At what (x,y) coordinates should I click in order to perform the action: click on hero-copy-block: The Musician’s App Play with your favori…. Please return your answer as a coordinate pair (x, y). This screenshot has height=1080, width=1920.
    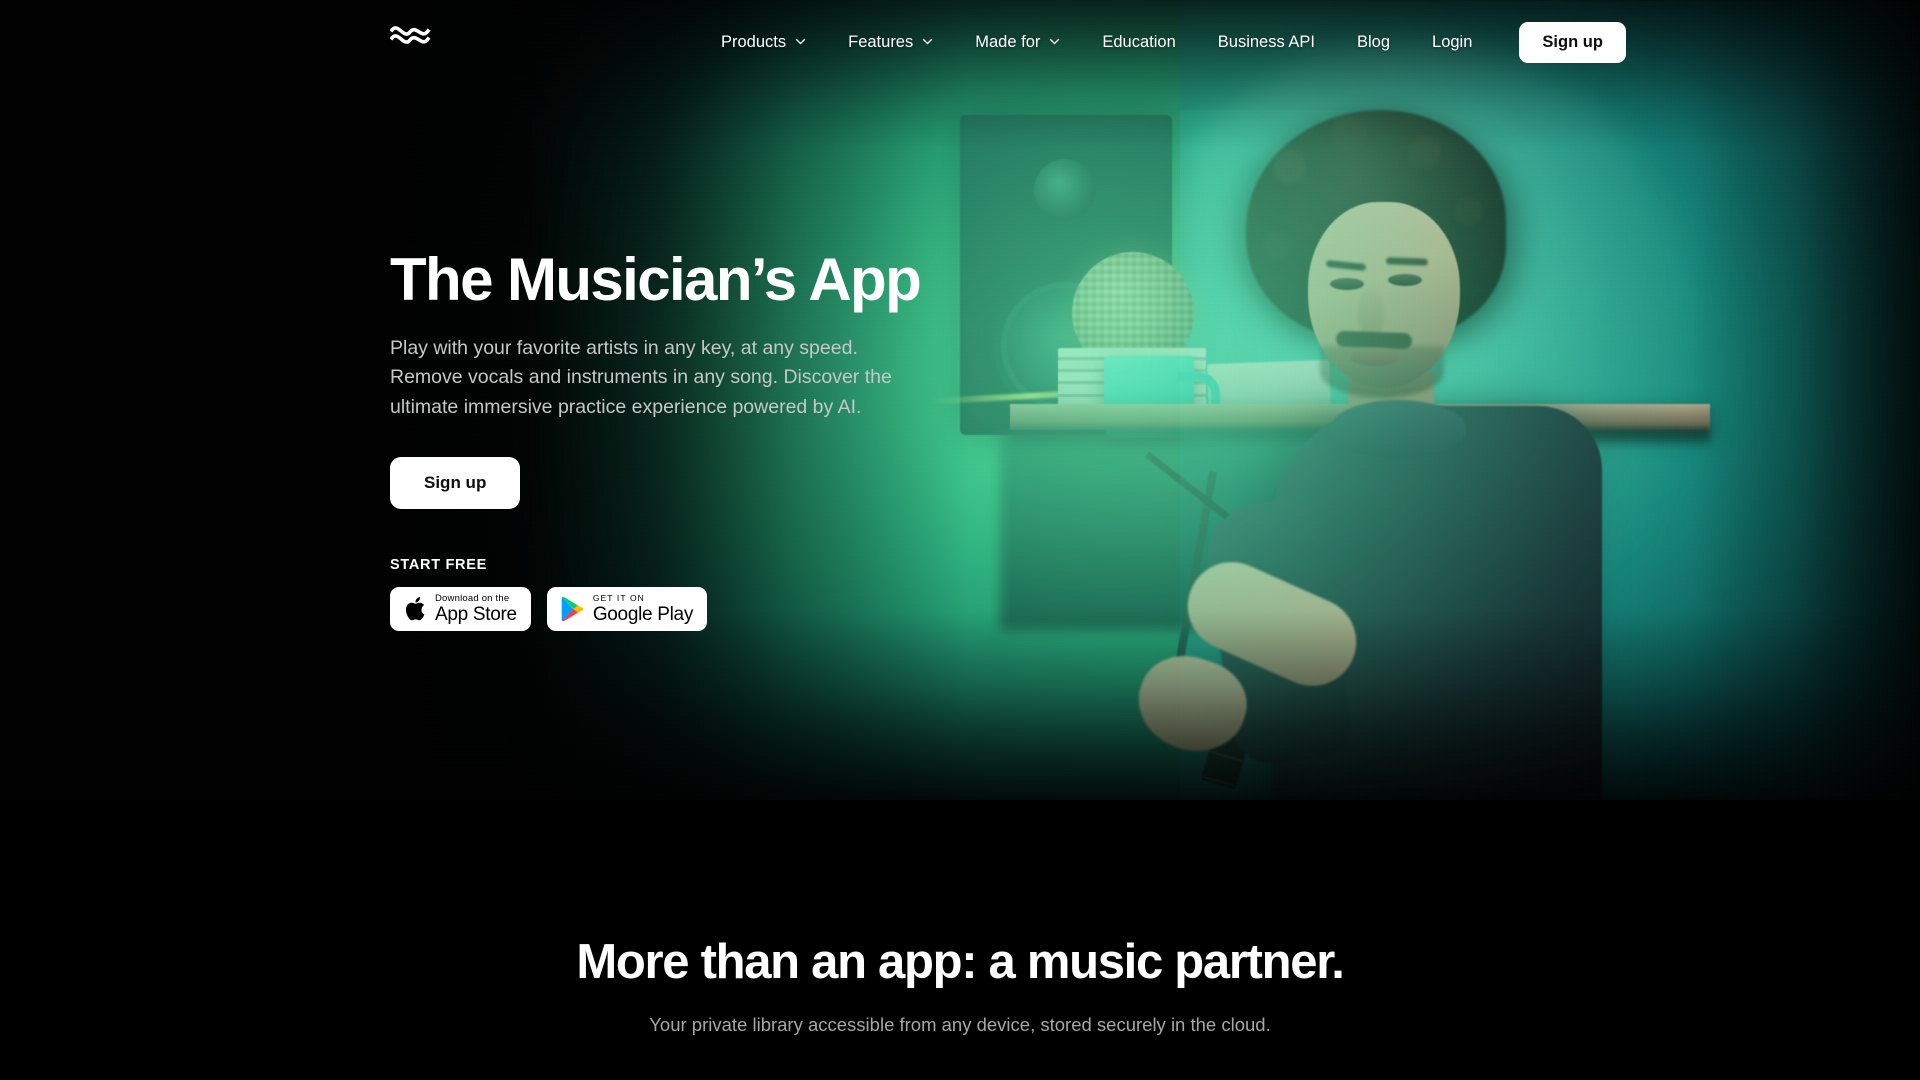
    Looking at the image, I should click on (670, 439).